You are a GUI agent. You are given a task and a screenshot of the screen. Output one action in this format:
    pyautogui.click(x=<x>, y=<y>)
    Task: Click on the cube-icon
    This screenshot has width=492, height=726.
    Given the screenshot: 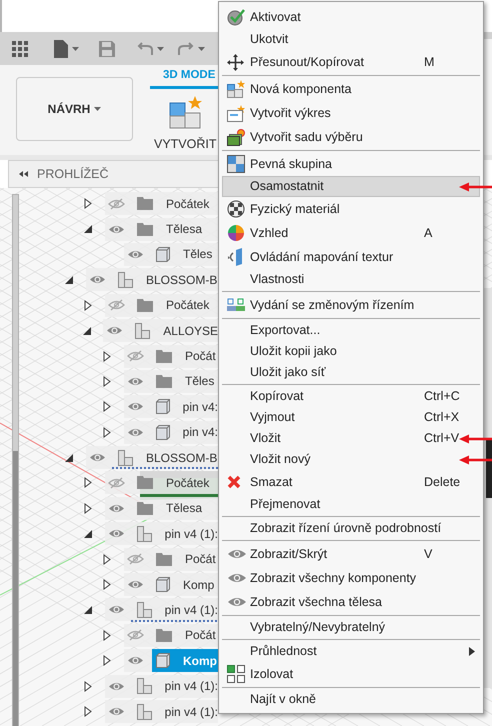 What is the action you would take?
    pyautogui.click(x=163, y=406)
    